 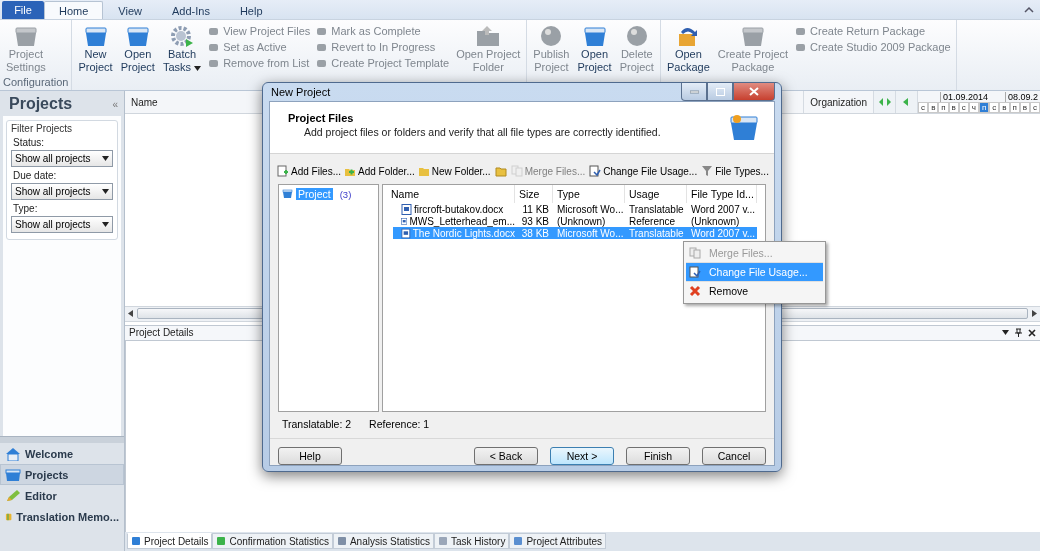 I want to click on maximize-button, so click(x=720, y=92).